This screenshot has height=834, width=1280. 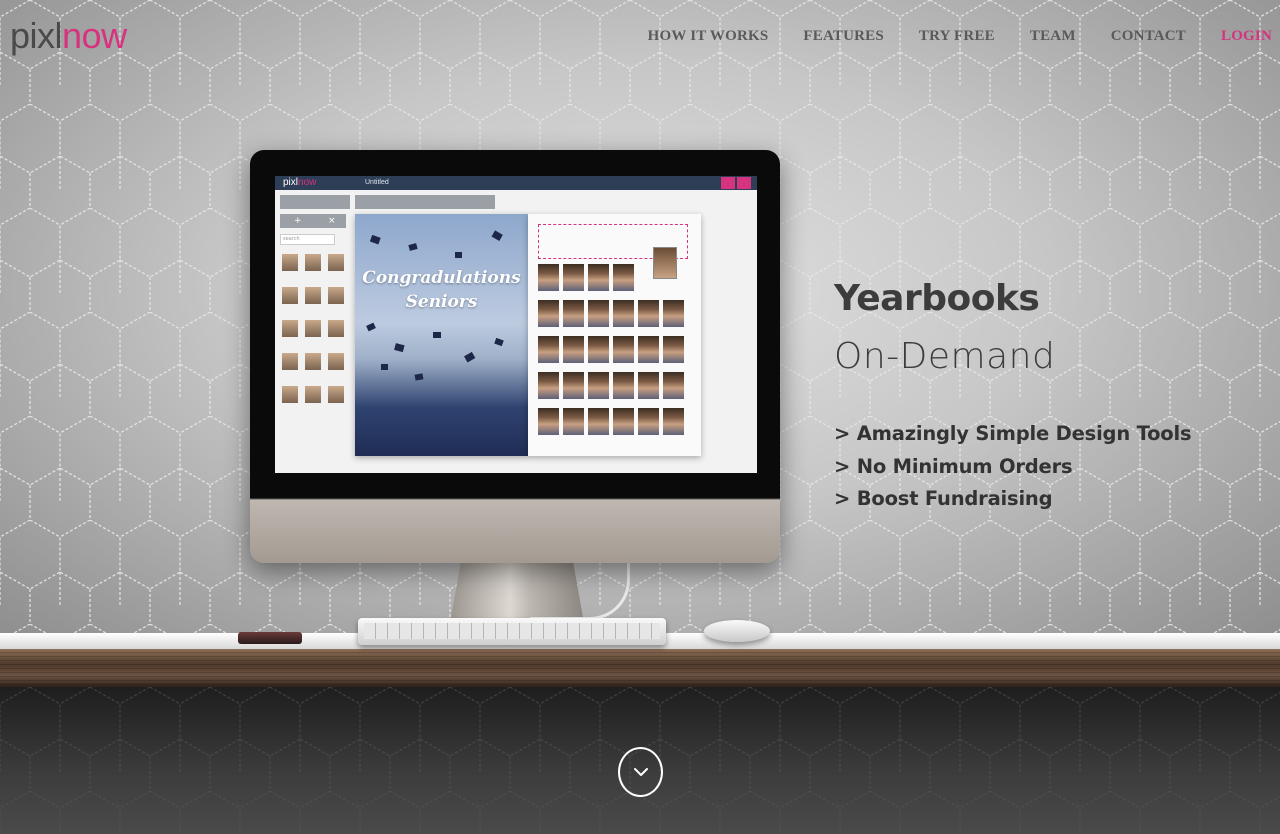 I want to click on nav-try-free: TRY FREE, so click(x=957, y=38).